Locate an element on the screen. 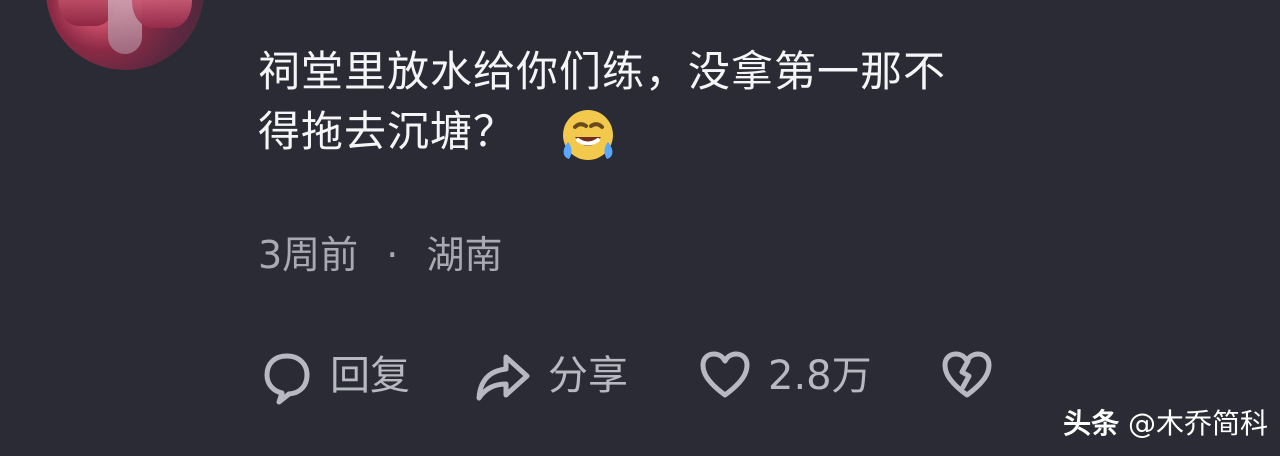  share-button: 分享 is located at coordinates (550, 376).